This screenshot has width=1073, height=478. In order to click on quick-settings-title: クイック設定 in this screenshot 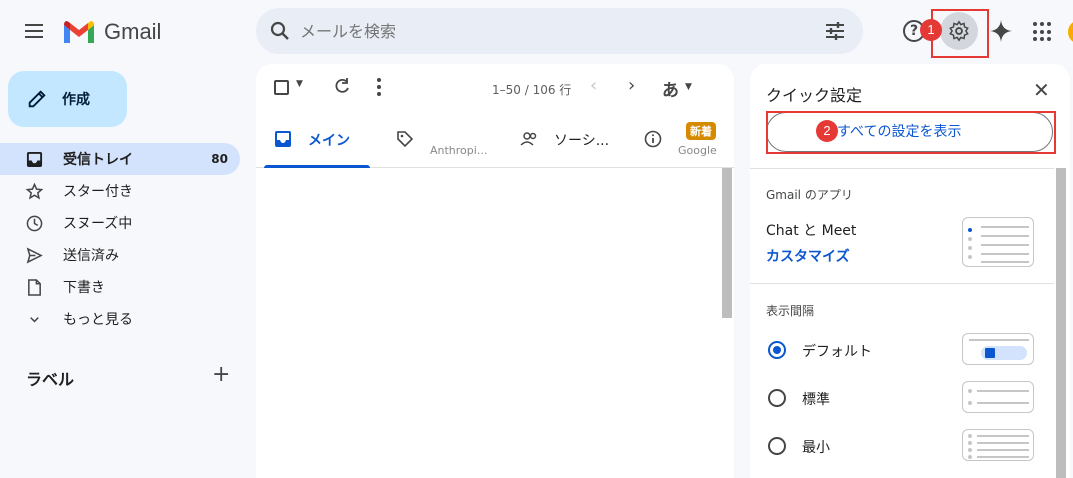, I will do `click(814, 95)`.